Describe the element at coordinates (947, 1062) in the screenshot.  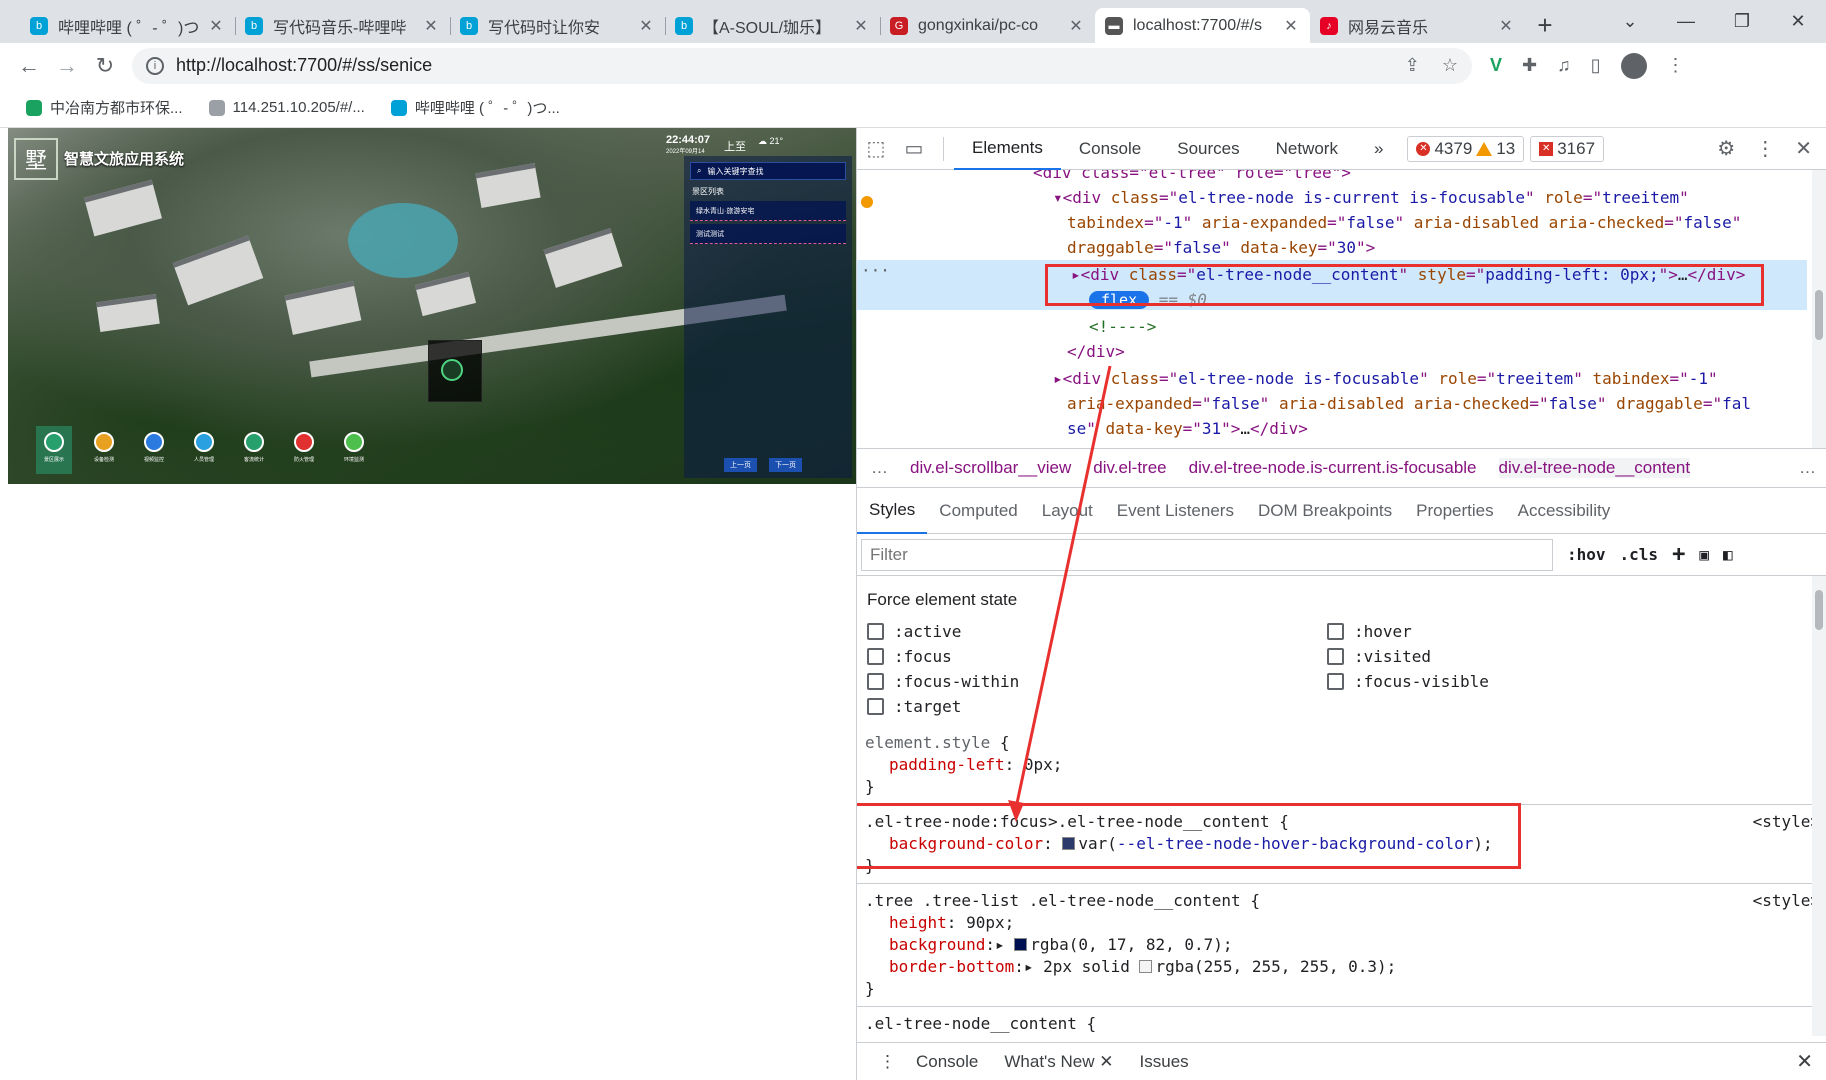
I see `drawer-tab: Console` at that location.